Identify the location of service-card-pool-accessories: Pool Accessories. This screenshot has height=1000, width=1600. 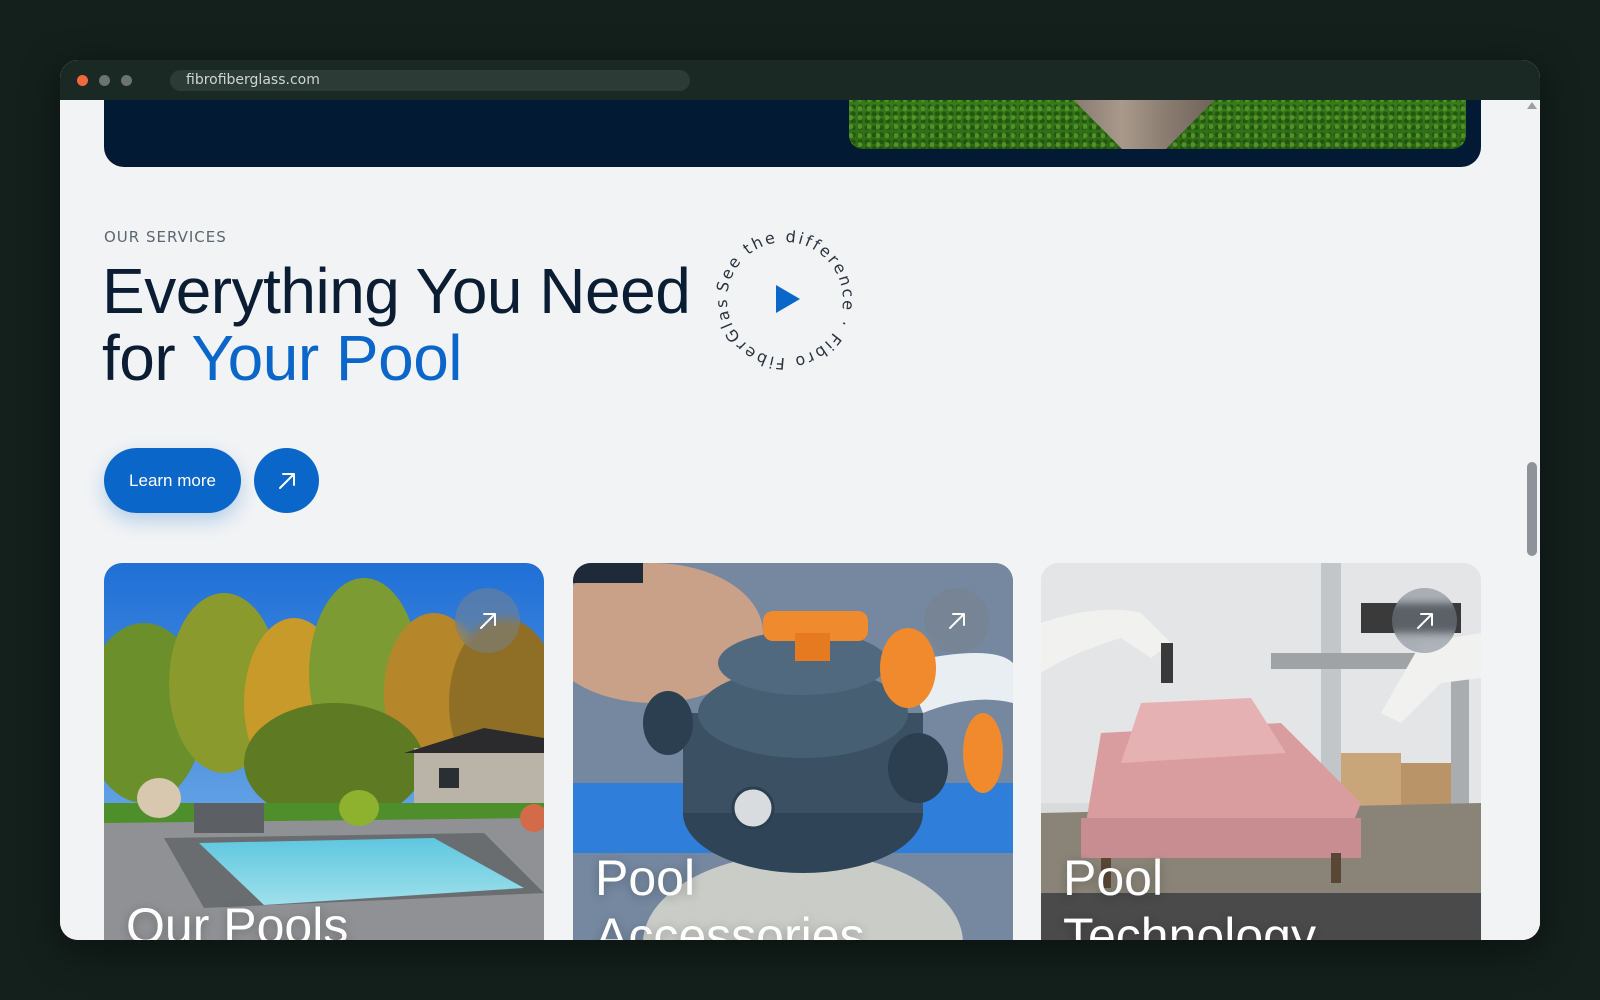
(793, 751).